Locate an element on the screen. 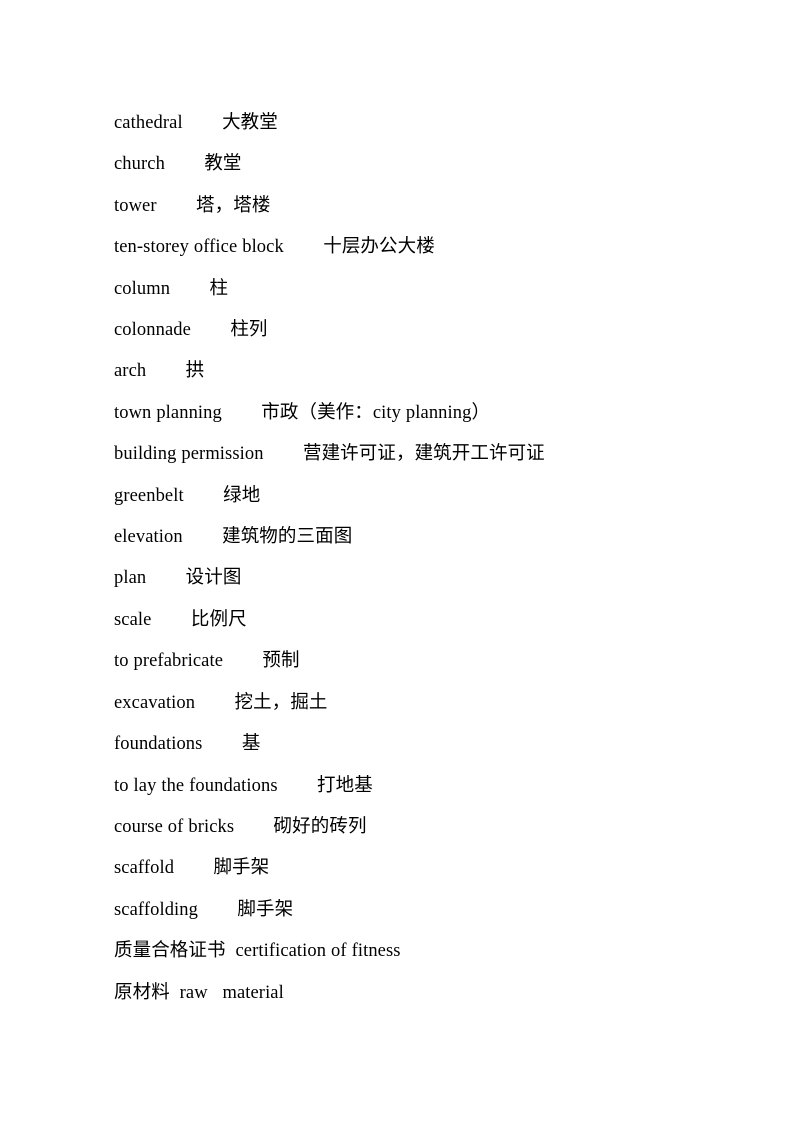 This screenshot has height=1123, width=794. glossary-line-ten-storey-office-block: ten-storey office block 十层办公大楼 is located at coordinates (274, 247).